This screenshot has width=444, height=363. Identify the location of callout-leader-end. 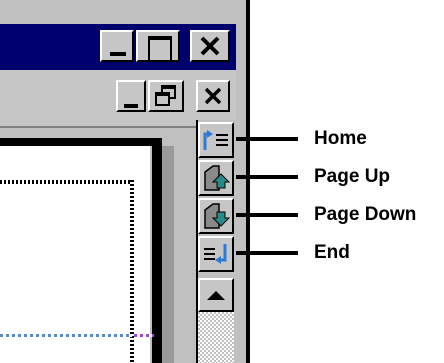
(267, 253).